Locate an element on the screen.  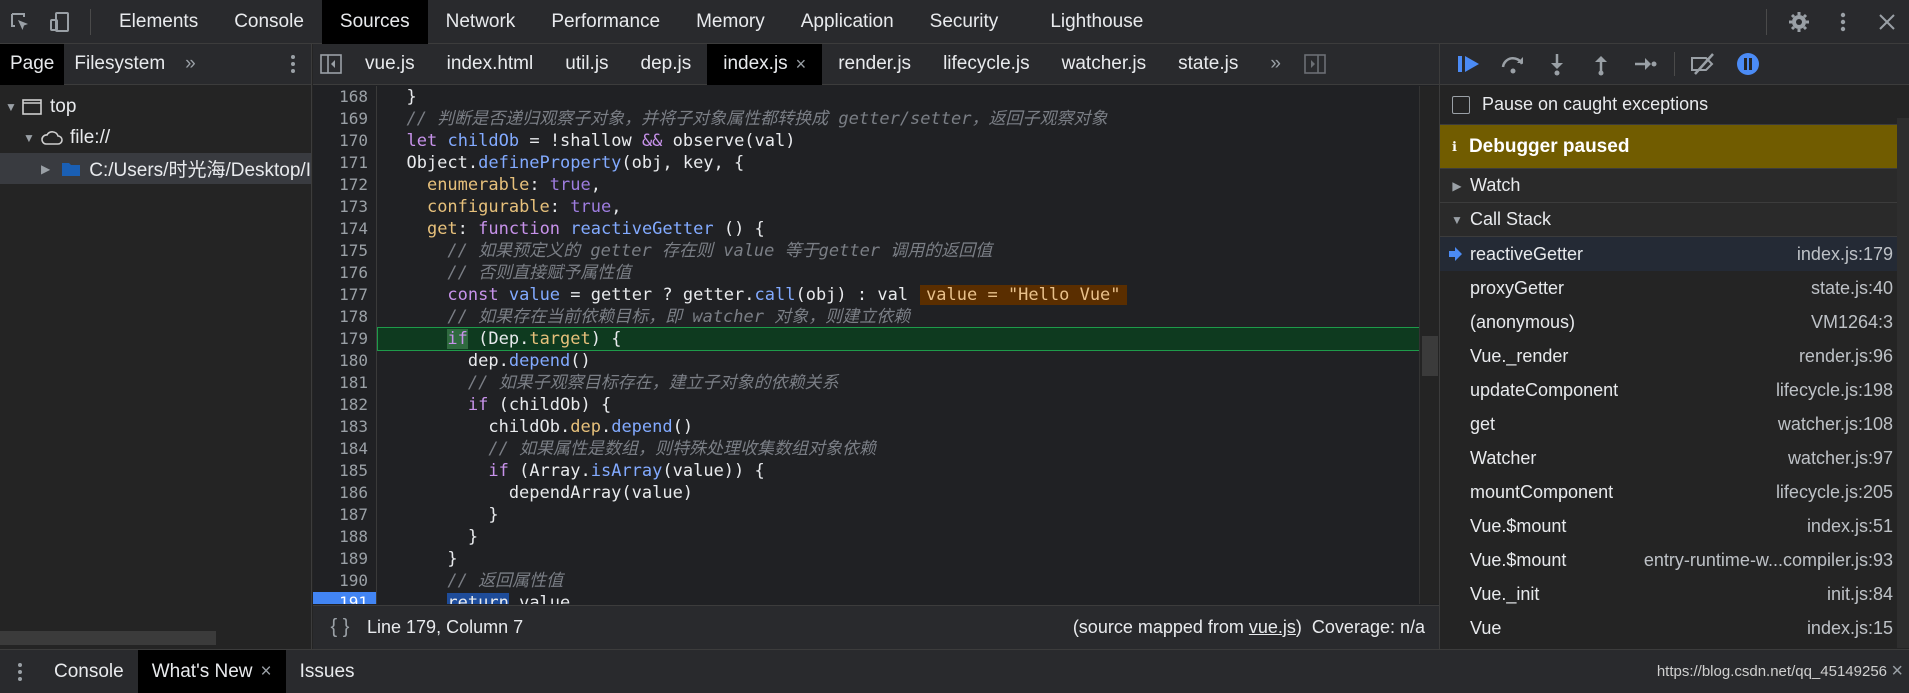
gear-icon is located at coordinates (1799, 22).